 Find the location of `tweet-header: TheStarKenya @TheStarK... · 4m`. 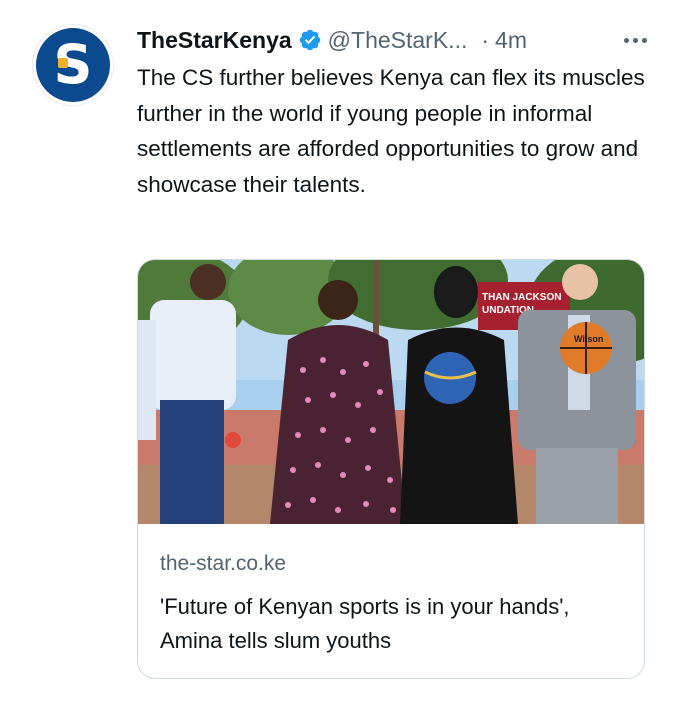

tweet-header: TheStarKenya @TheStarK... · 4m is located at coordinates (394, 40).